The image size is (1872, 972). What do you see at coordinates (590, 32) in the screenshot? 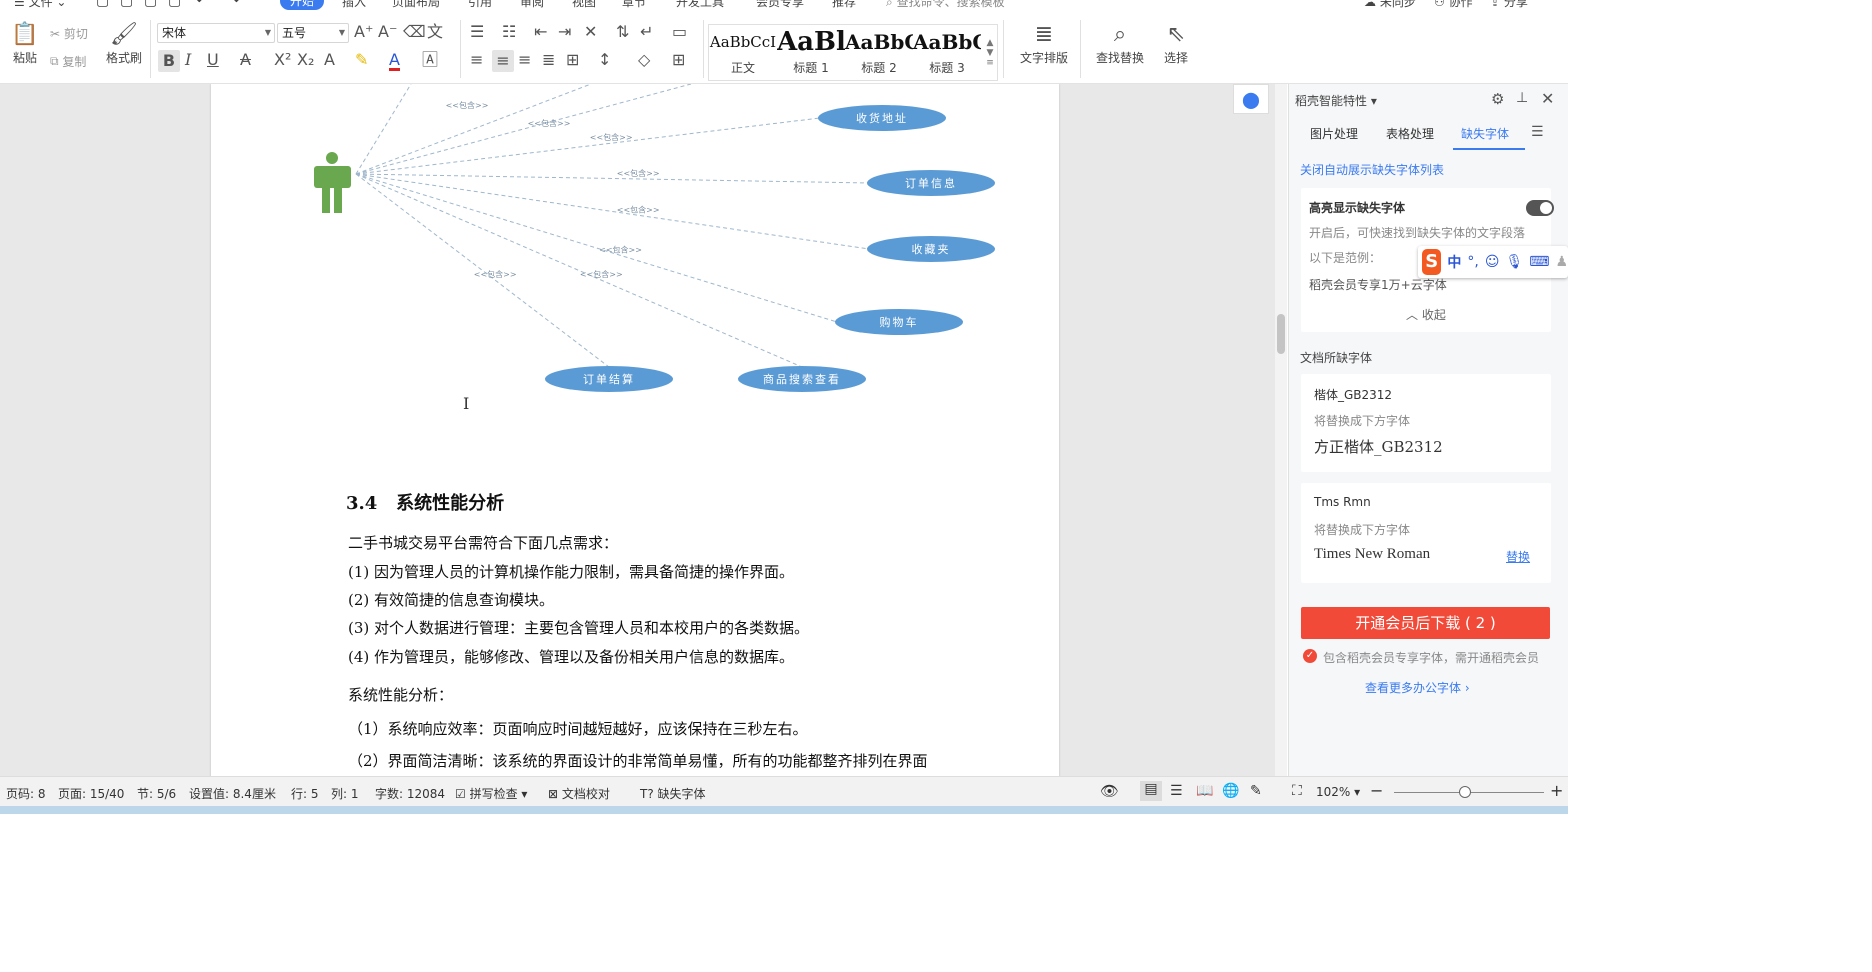
I see `chinese-layout-icon: ✕` at bounding box center [590, 32].